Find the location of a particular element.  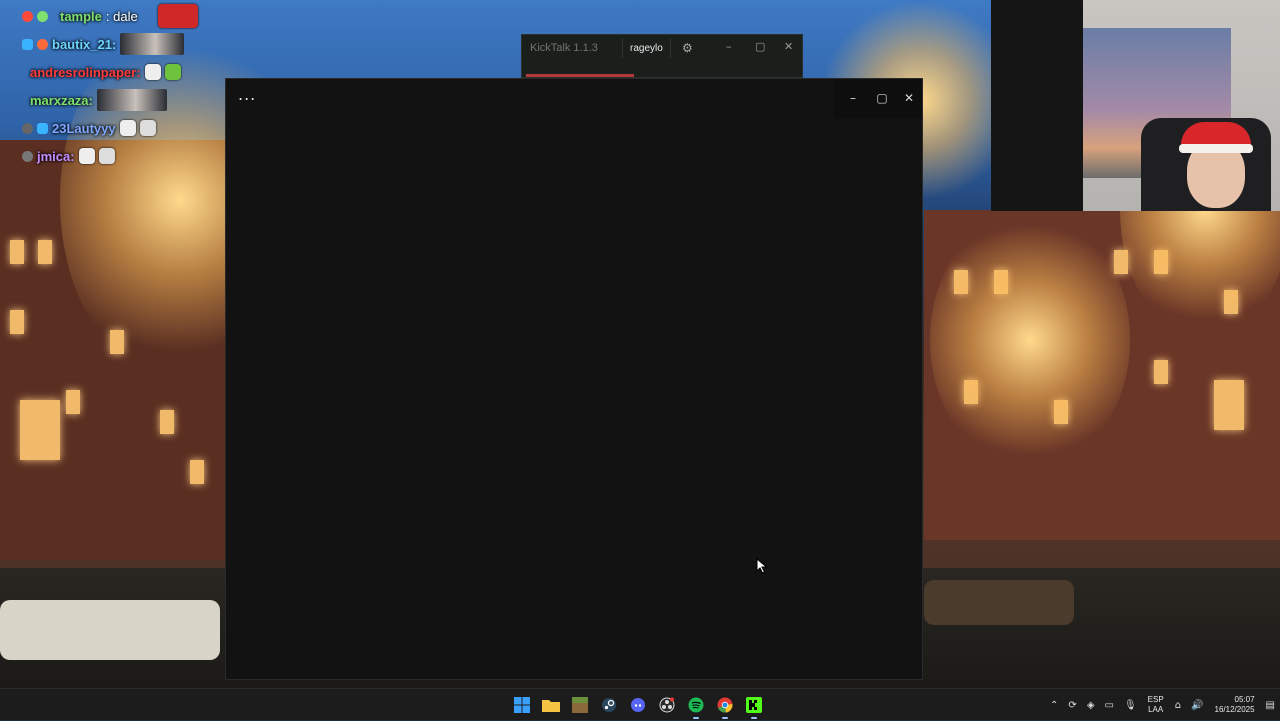

chevron-up-icon: ⌃ is located at coordinates (1054, 705).